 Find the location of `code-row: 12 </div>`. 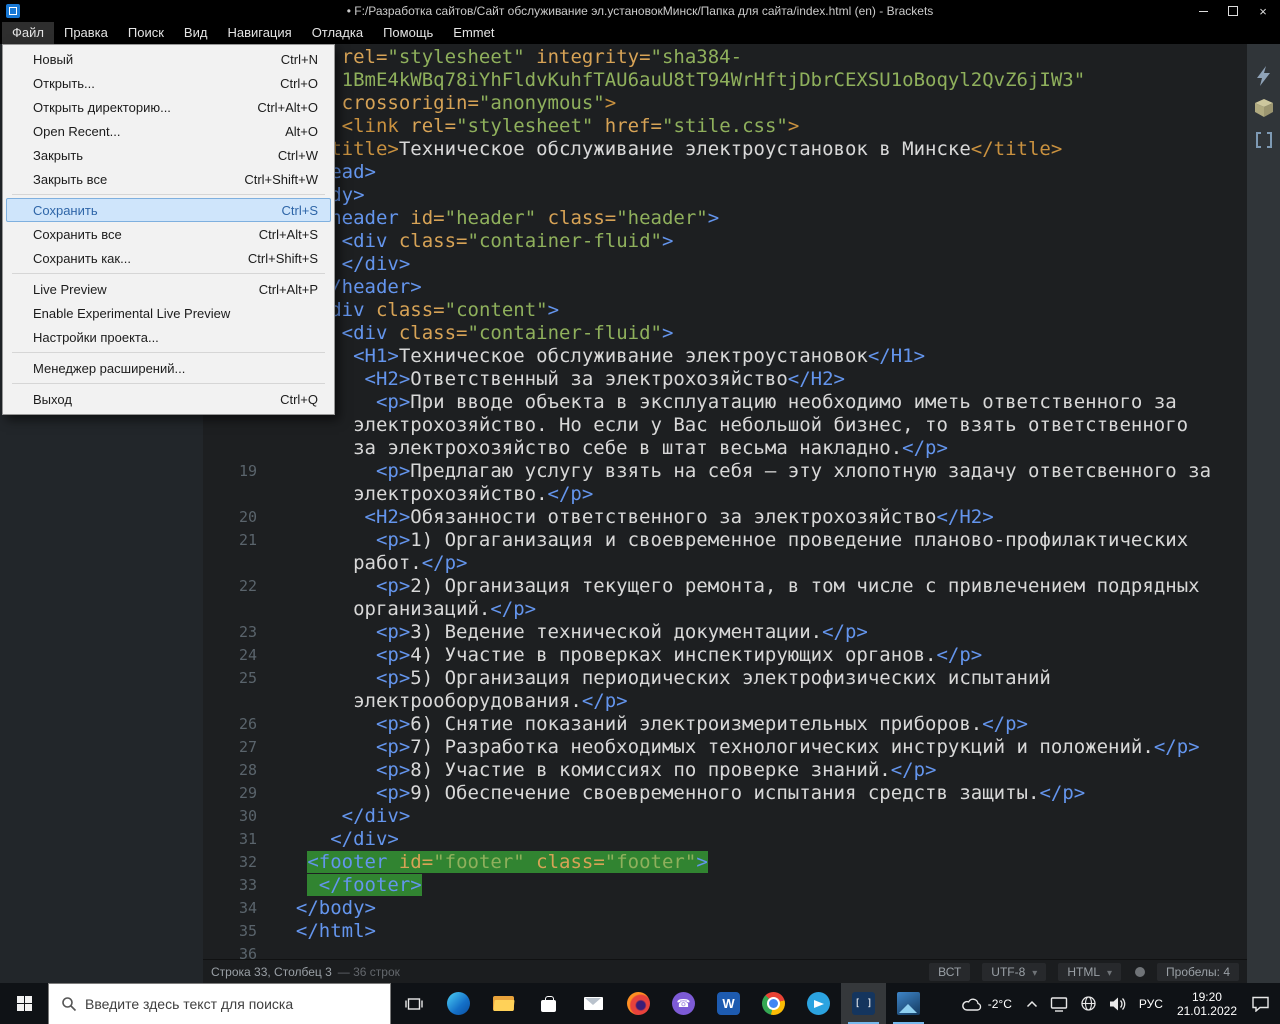

code-row: 12 </div> is located at coordinates (725, 264).